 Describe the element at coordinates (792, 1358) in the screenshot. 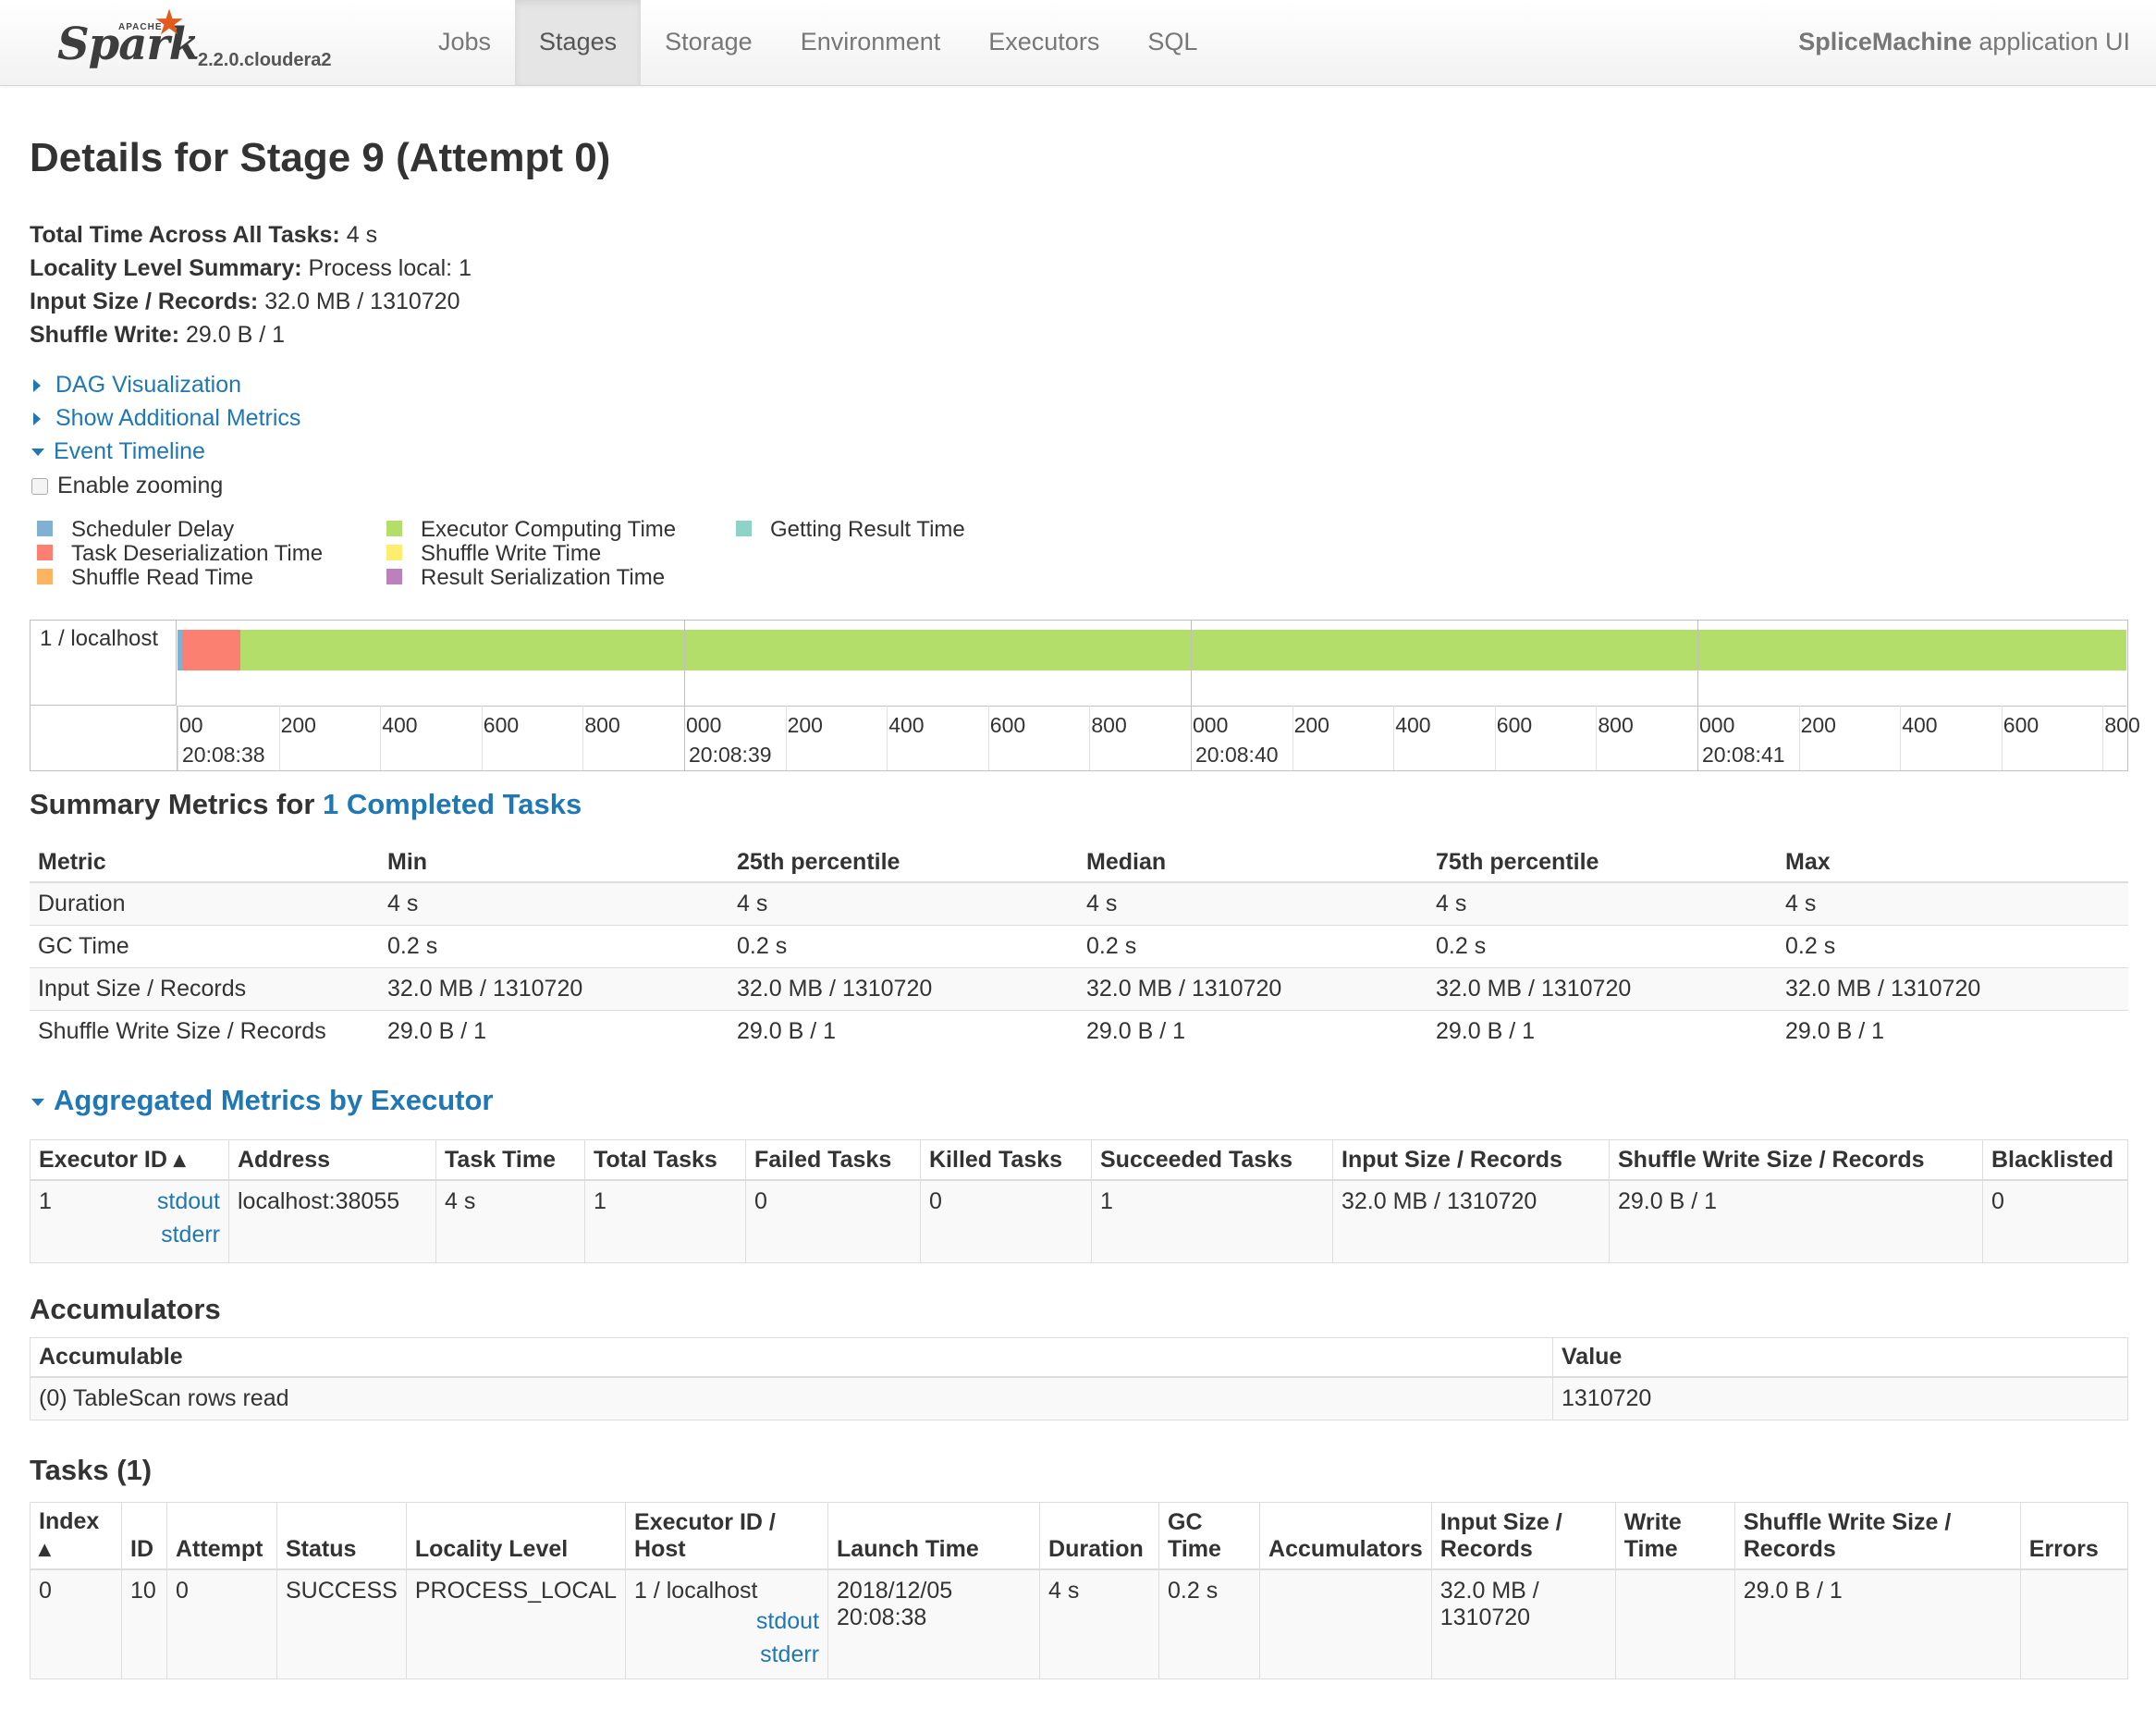

I see `column-header: Accumulable` at that location.